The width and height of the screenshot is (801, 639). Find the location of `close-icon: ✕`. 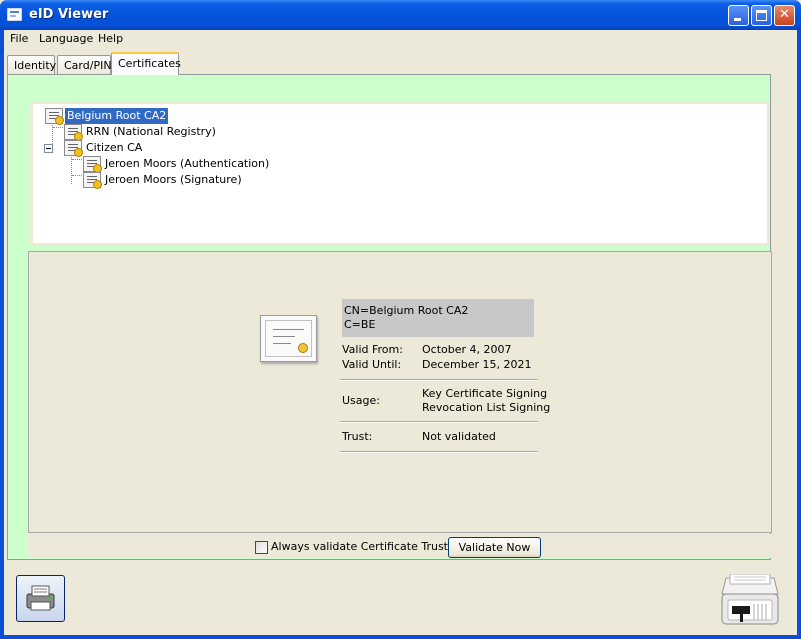

close-icon: ✕ is located at coordinates (784, 14).